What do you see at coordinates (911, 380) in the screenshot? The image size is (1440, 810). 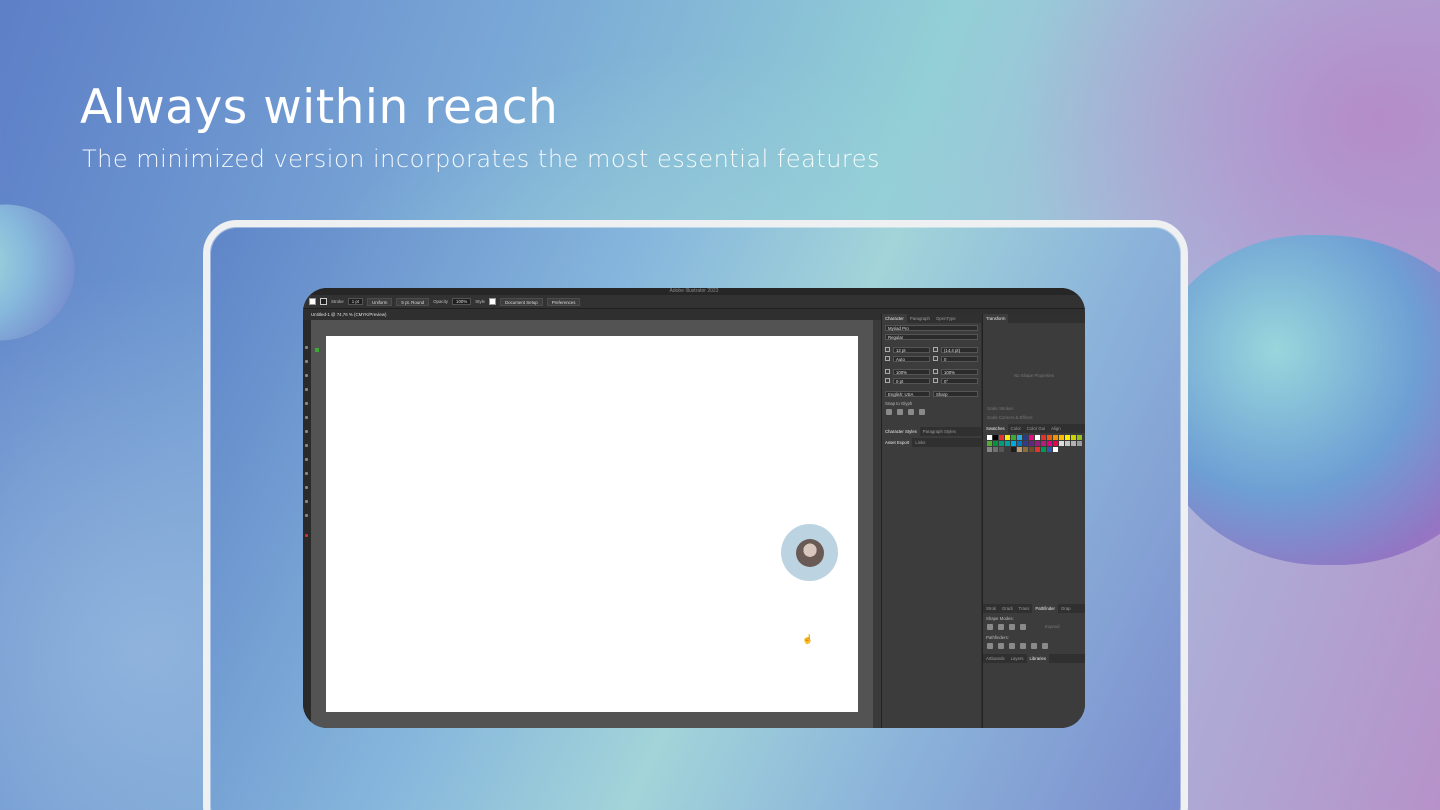 I see `baseline-shift-field: 0 pt` at bounding box center [911, 380].